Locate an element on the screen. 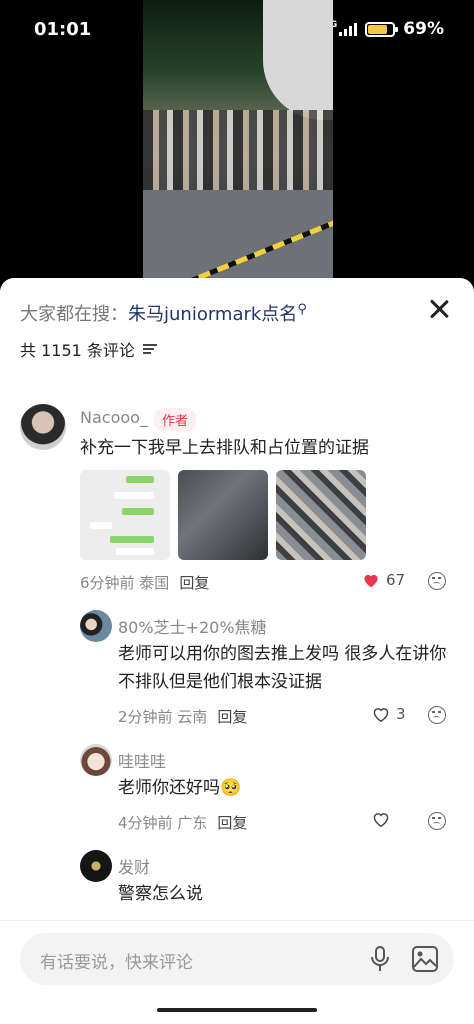  like-button: 3 is located at coordinates (389, 714).